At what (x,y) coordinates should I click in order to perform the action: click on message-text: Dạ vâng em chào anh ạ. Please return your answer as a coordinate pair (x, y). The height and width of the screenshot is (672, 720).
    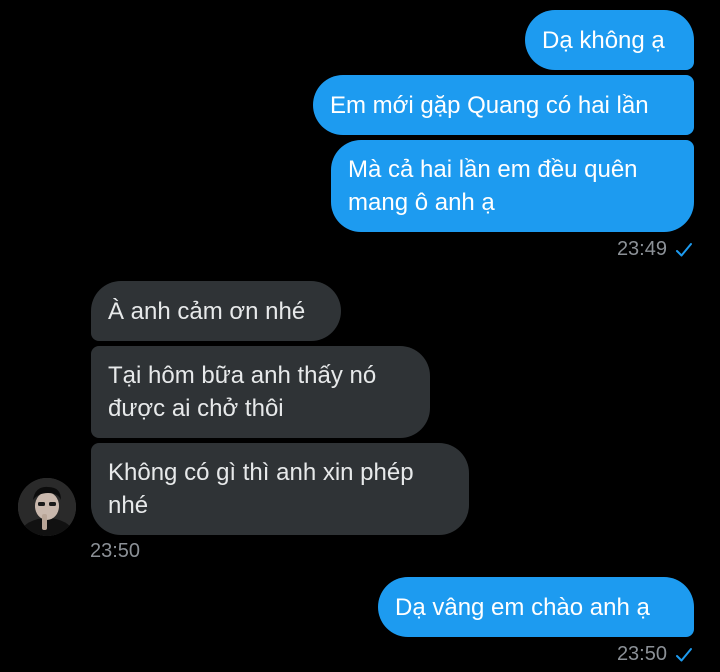
    Looking at the image, I should click on (522, 607).